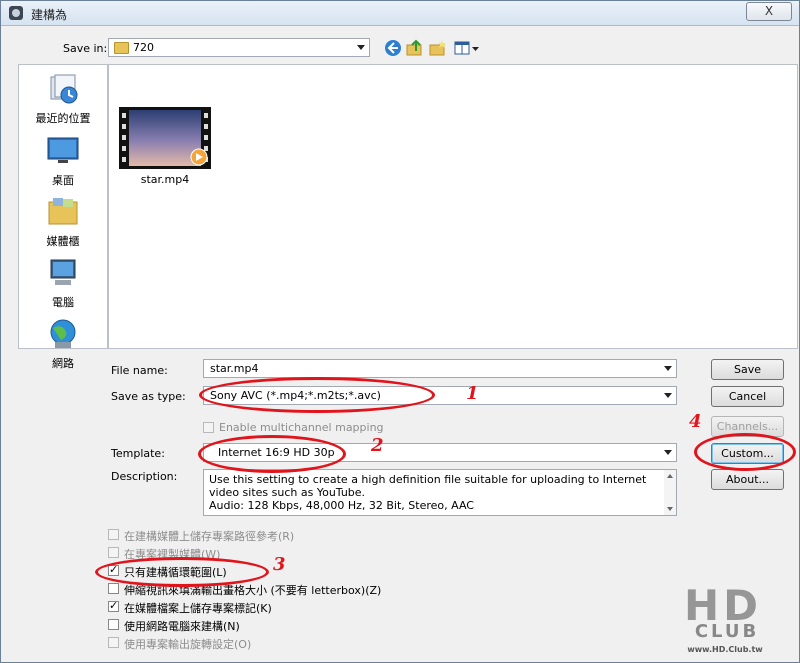  Describe the element at coordinates (121, 48) in the screenshot. I see `folder-icon` at that location.